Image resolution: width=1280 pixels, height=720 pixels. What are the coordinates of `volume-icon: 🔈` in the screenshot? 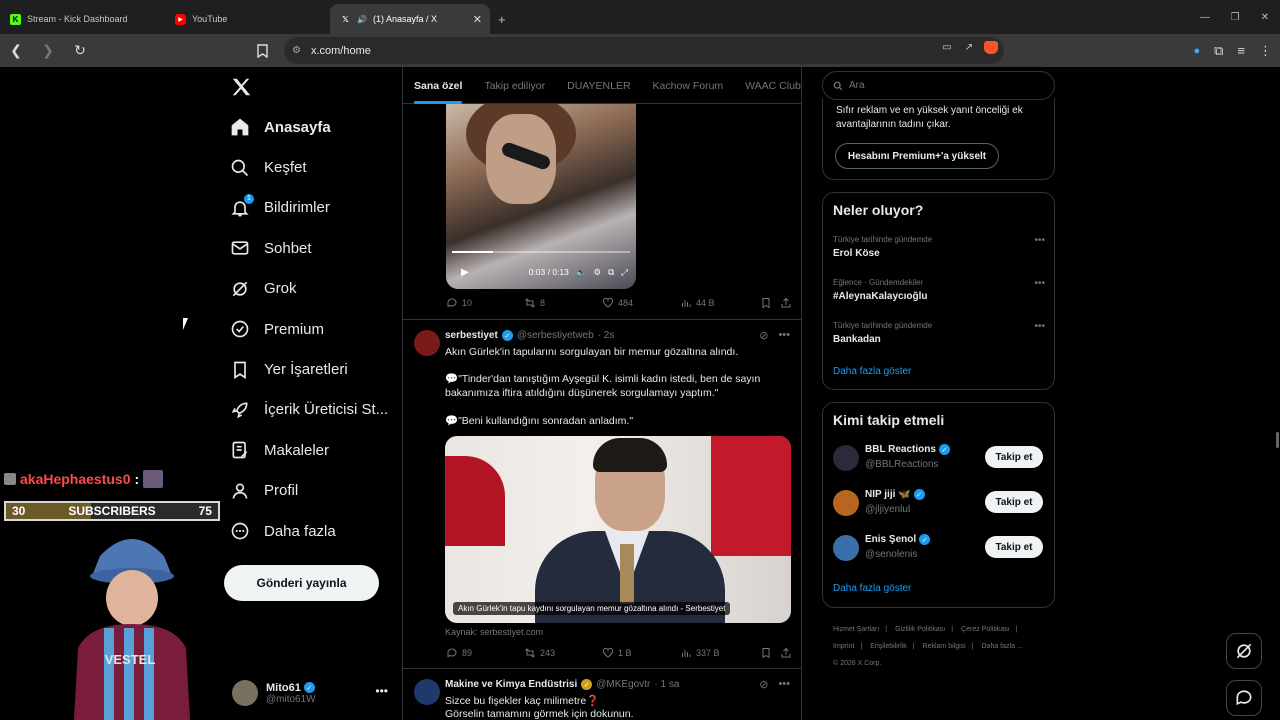 It's located at (581, 272).